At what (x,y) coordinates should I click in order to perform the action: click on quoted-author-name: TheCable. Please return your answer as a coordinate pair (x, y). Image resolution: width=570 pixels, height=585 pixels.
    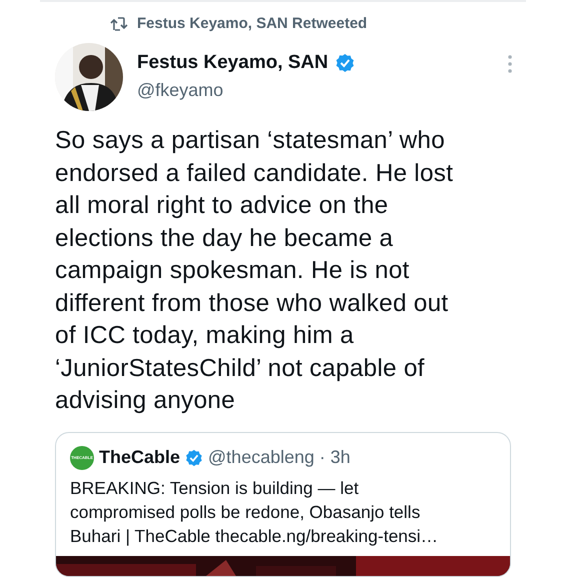
    Looking at the image, I should click on (139, 457).